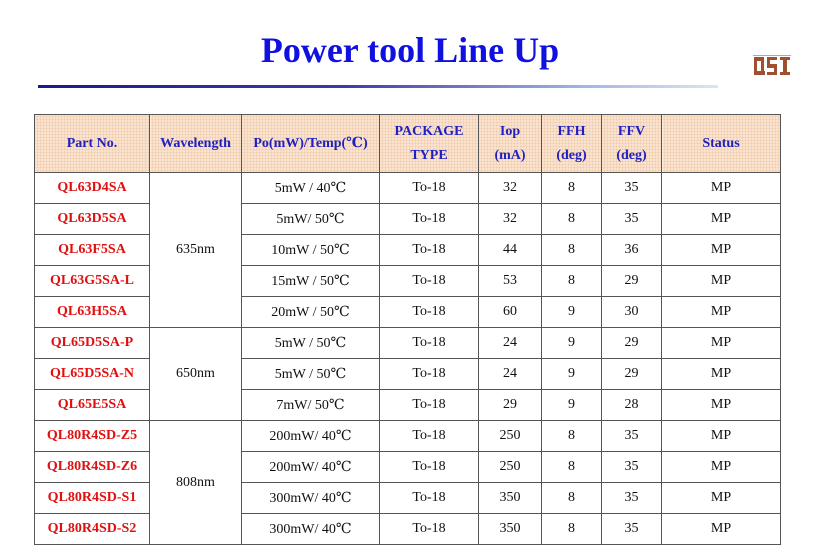 This screenshot has height=559, width=820. What do you see at coordinates (429, 155) in the screenshot?
I see `header-package-line2: TYPE` at bounding box center [429, 155].